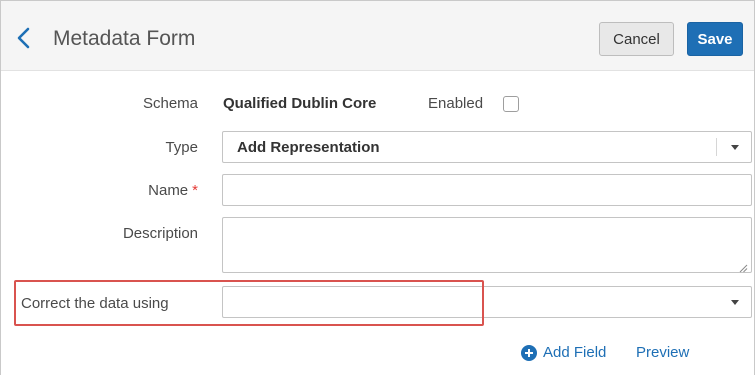 Image resolution: width=755 pixels, height=375 pixels. I want to click on required-marker: *, so click(195, 190).